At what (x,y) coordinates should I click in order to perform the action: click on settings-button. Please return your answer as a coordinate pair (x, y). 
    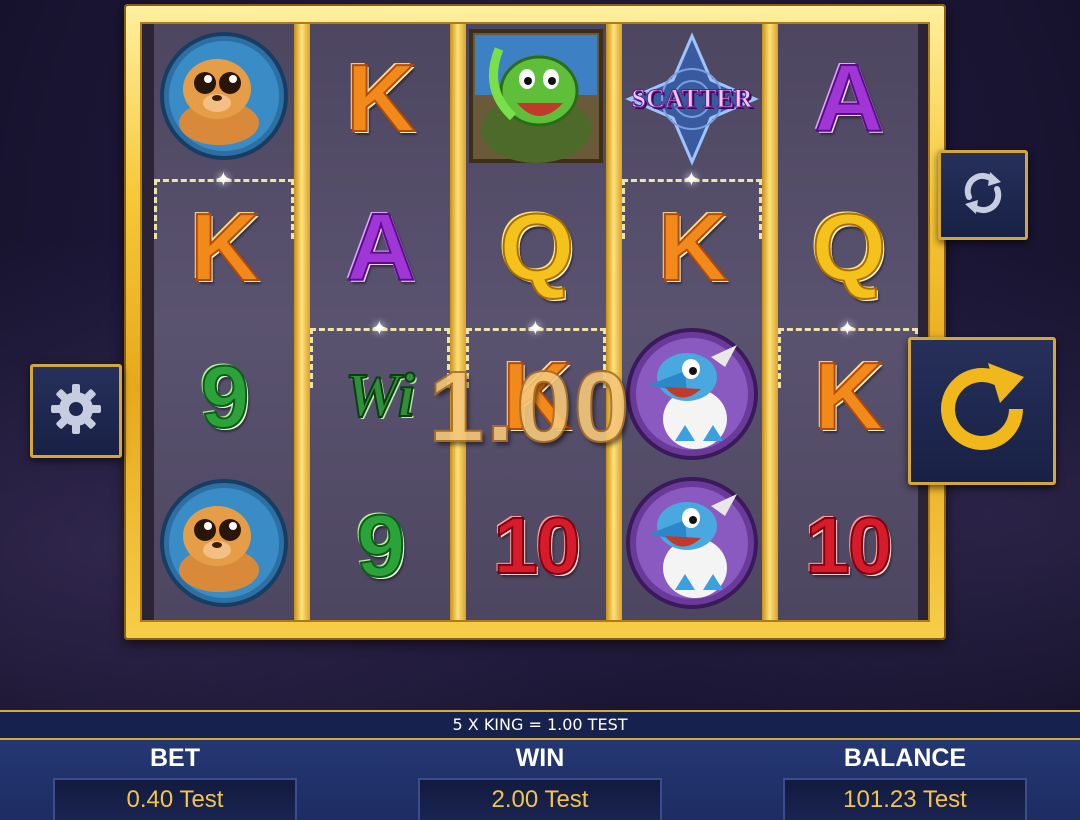
    Looking at the image, I should click on (76, 411).